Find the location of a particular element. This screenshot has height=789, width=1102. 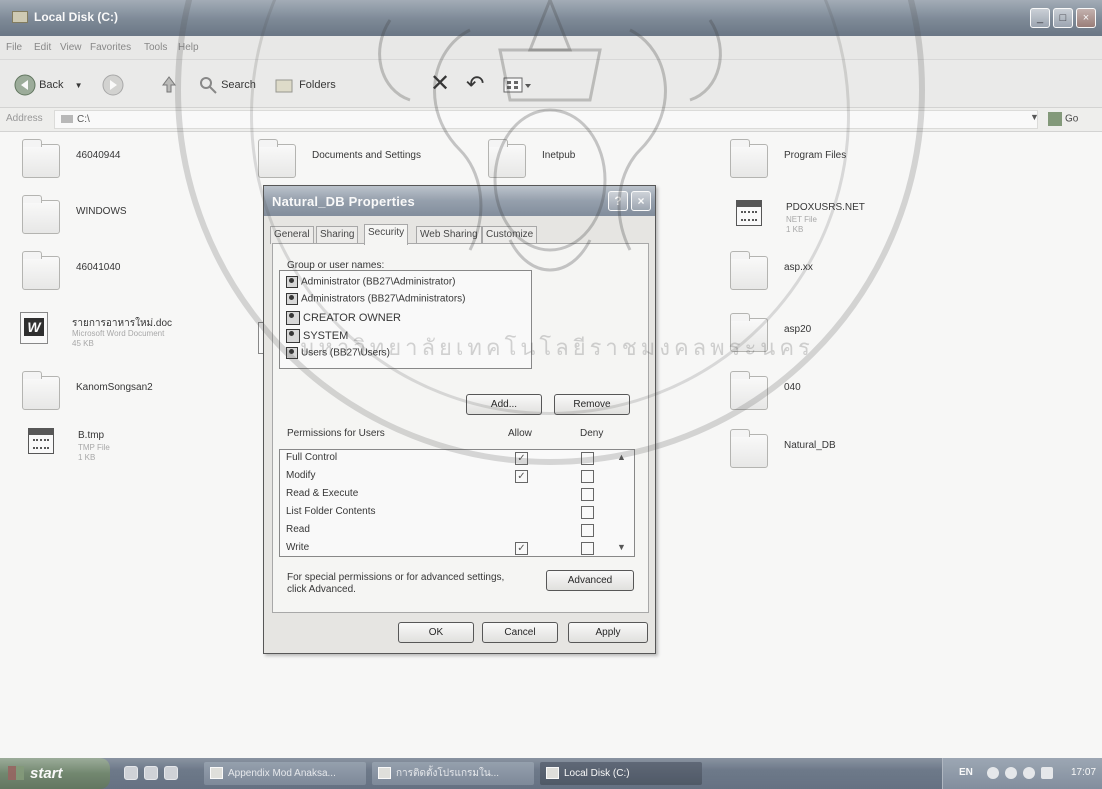

quicklaunch-browser-icon is located at coordinates (131, 773).